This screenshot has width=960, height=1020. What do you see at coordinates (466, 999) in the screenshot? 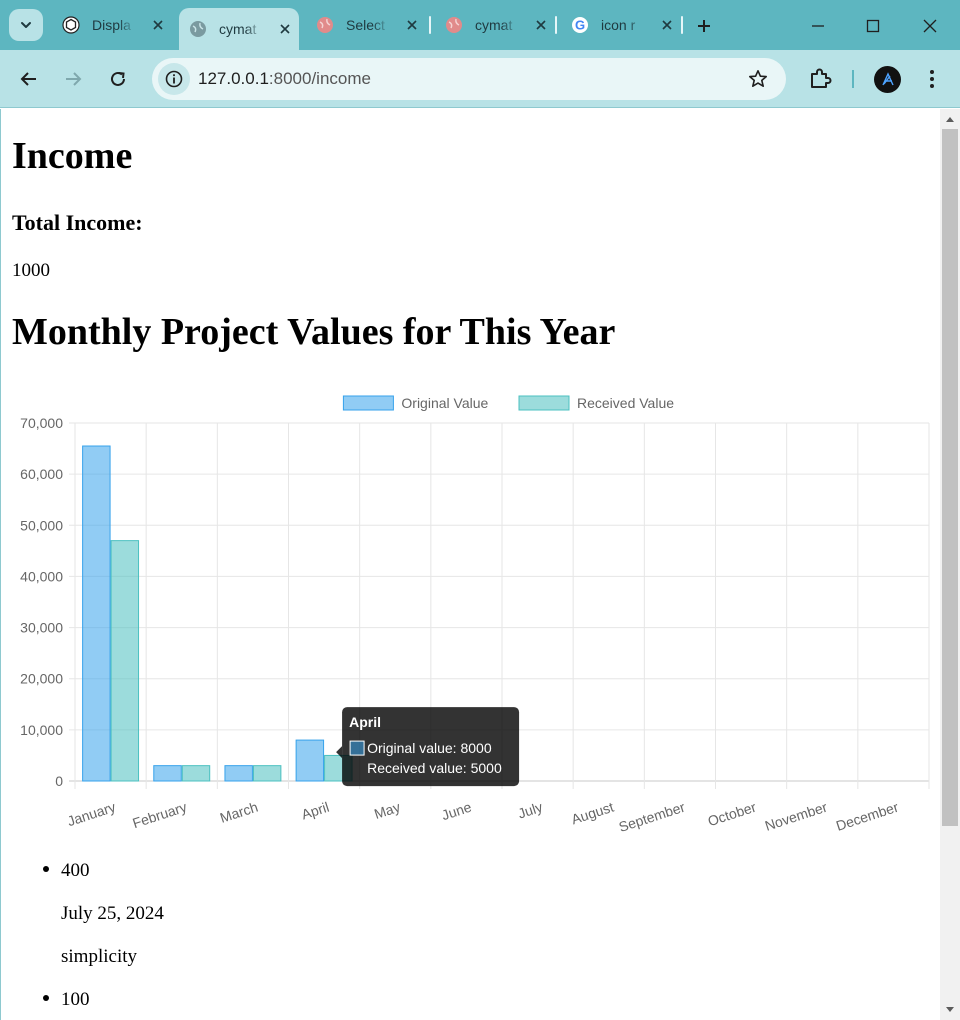
I see `list-item: 100` at bounding box center [466, 999].